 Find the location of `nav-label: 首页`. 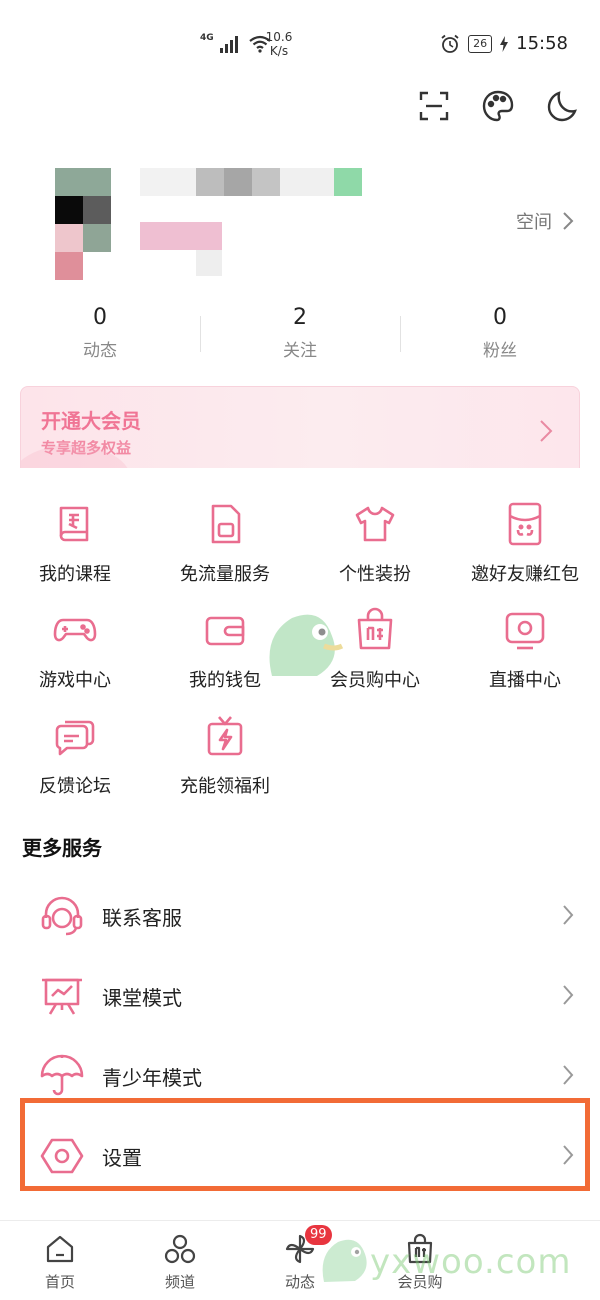

nav-label: 首页 is located at coordinates (59, 1282).